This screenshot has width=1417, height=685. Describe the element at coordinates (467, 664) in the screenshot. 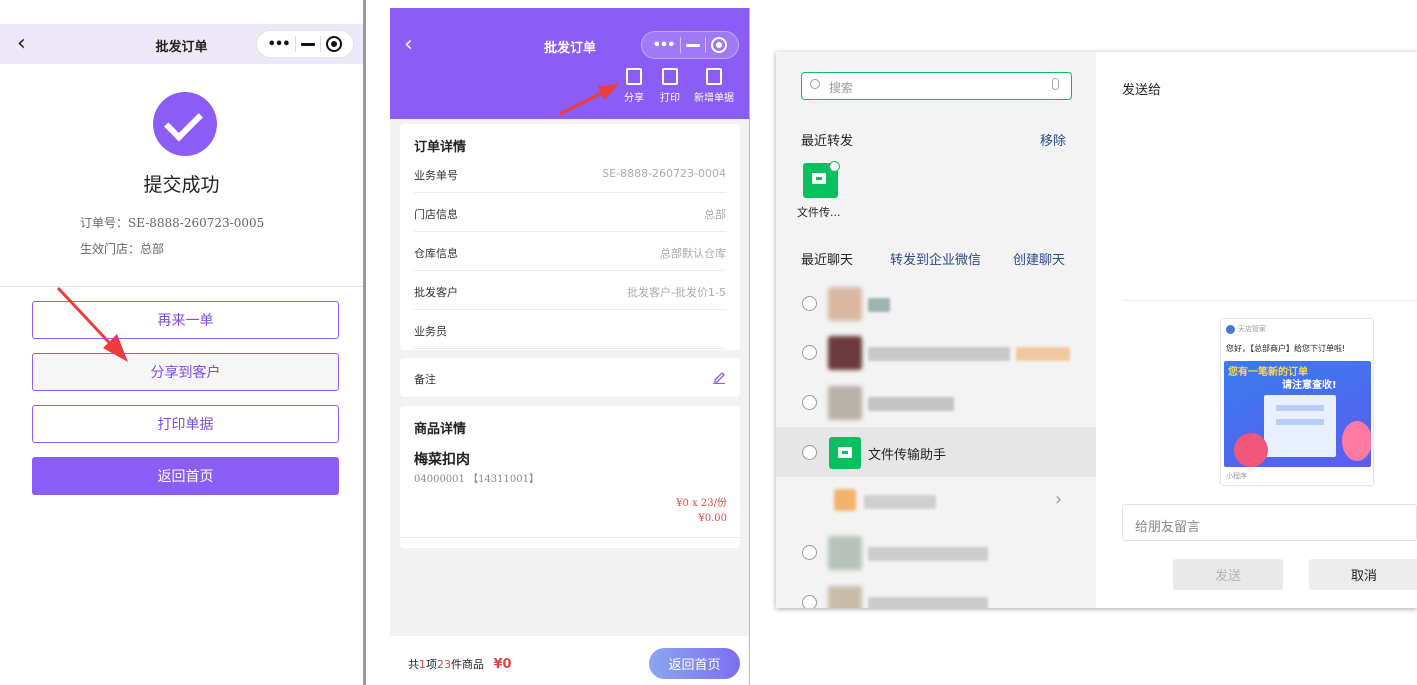

I see `summary-text: 件商品` at that location.